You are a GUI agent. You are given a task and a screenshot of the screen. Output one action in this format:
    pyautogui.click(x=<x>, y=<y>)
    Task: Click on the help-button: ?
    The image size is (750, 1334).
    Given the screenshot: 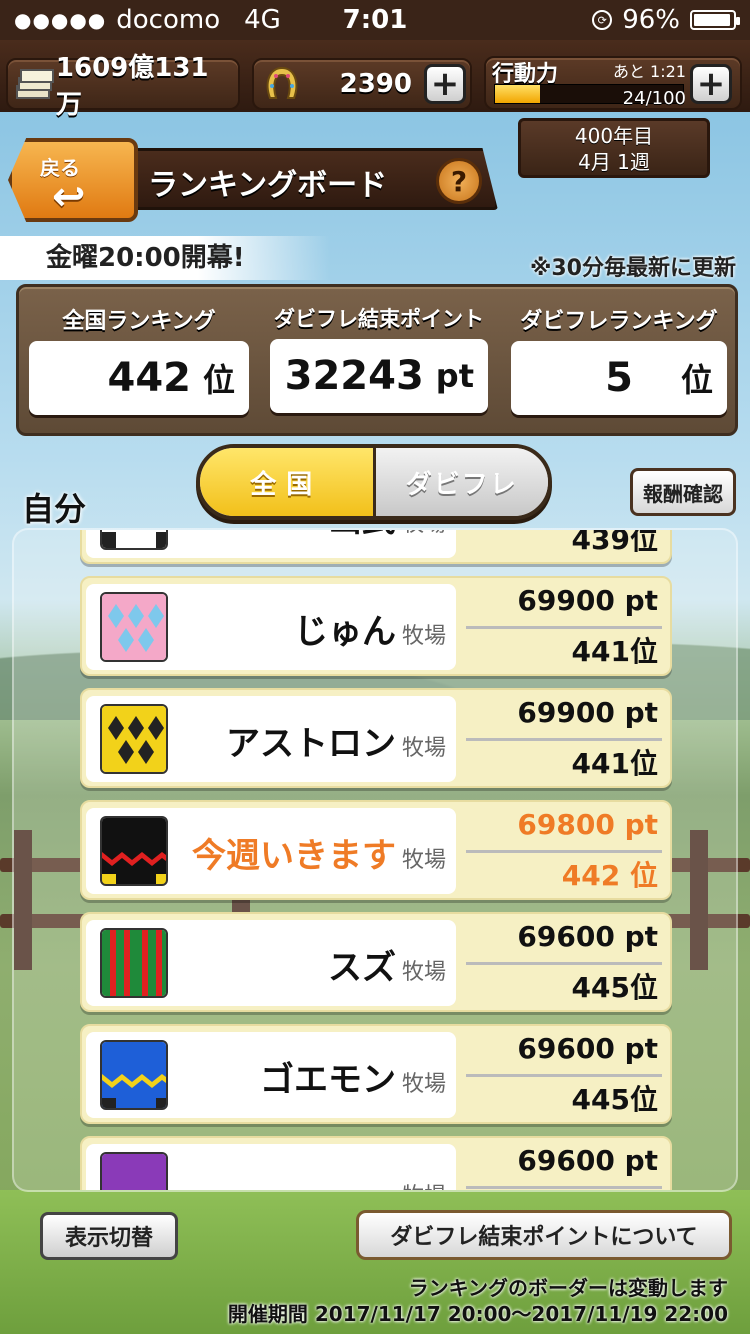 What is the action you would take?
    pyautogui.click(x=459, y=181)
    